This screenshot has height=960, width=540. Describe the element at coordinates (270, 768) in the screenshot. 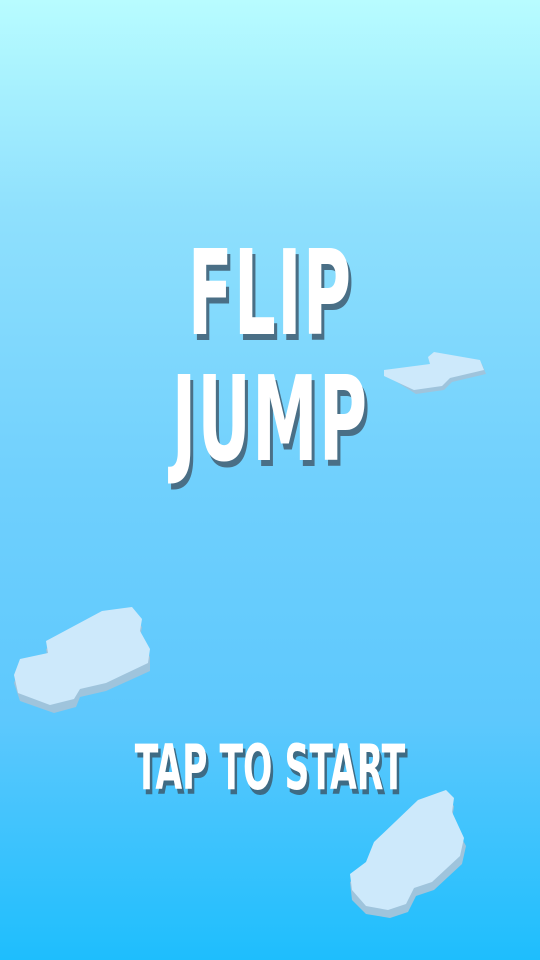

I see `tap-to-start-button: TAP TO START` at that location.